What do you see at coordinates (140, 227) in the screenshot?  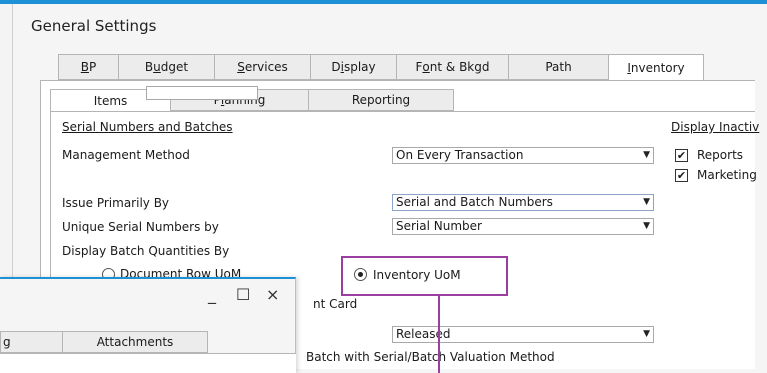 I see `unique-serial-label: Unique Serial Numbers by` at bounding box center [140, 227].